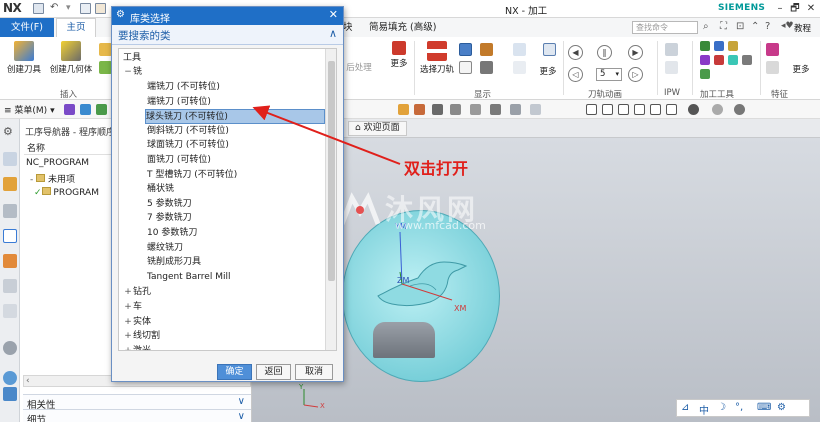 Image resolution: width=820 pixels, height=422 pixels. What do you see at coordinates (85, 109) in the screenshot?
I see `snap-icon` at bounding box center [85, 109].